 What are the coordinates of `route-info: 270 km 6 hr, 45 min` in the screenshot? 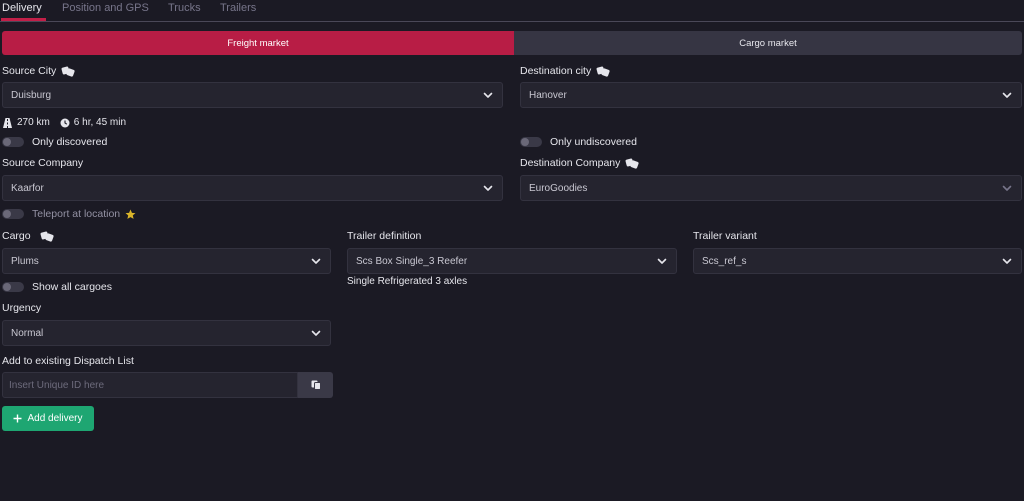 It's located at (64, 122).